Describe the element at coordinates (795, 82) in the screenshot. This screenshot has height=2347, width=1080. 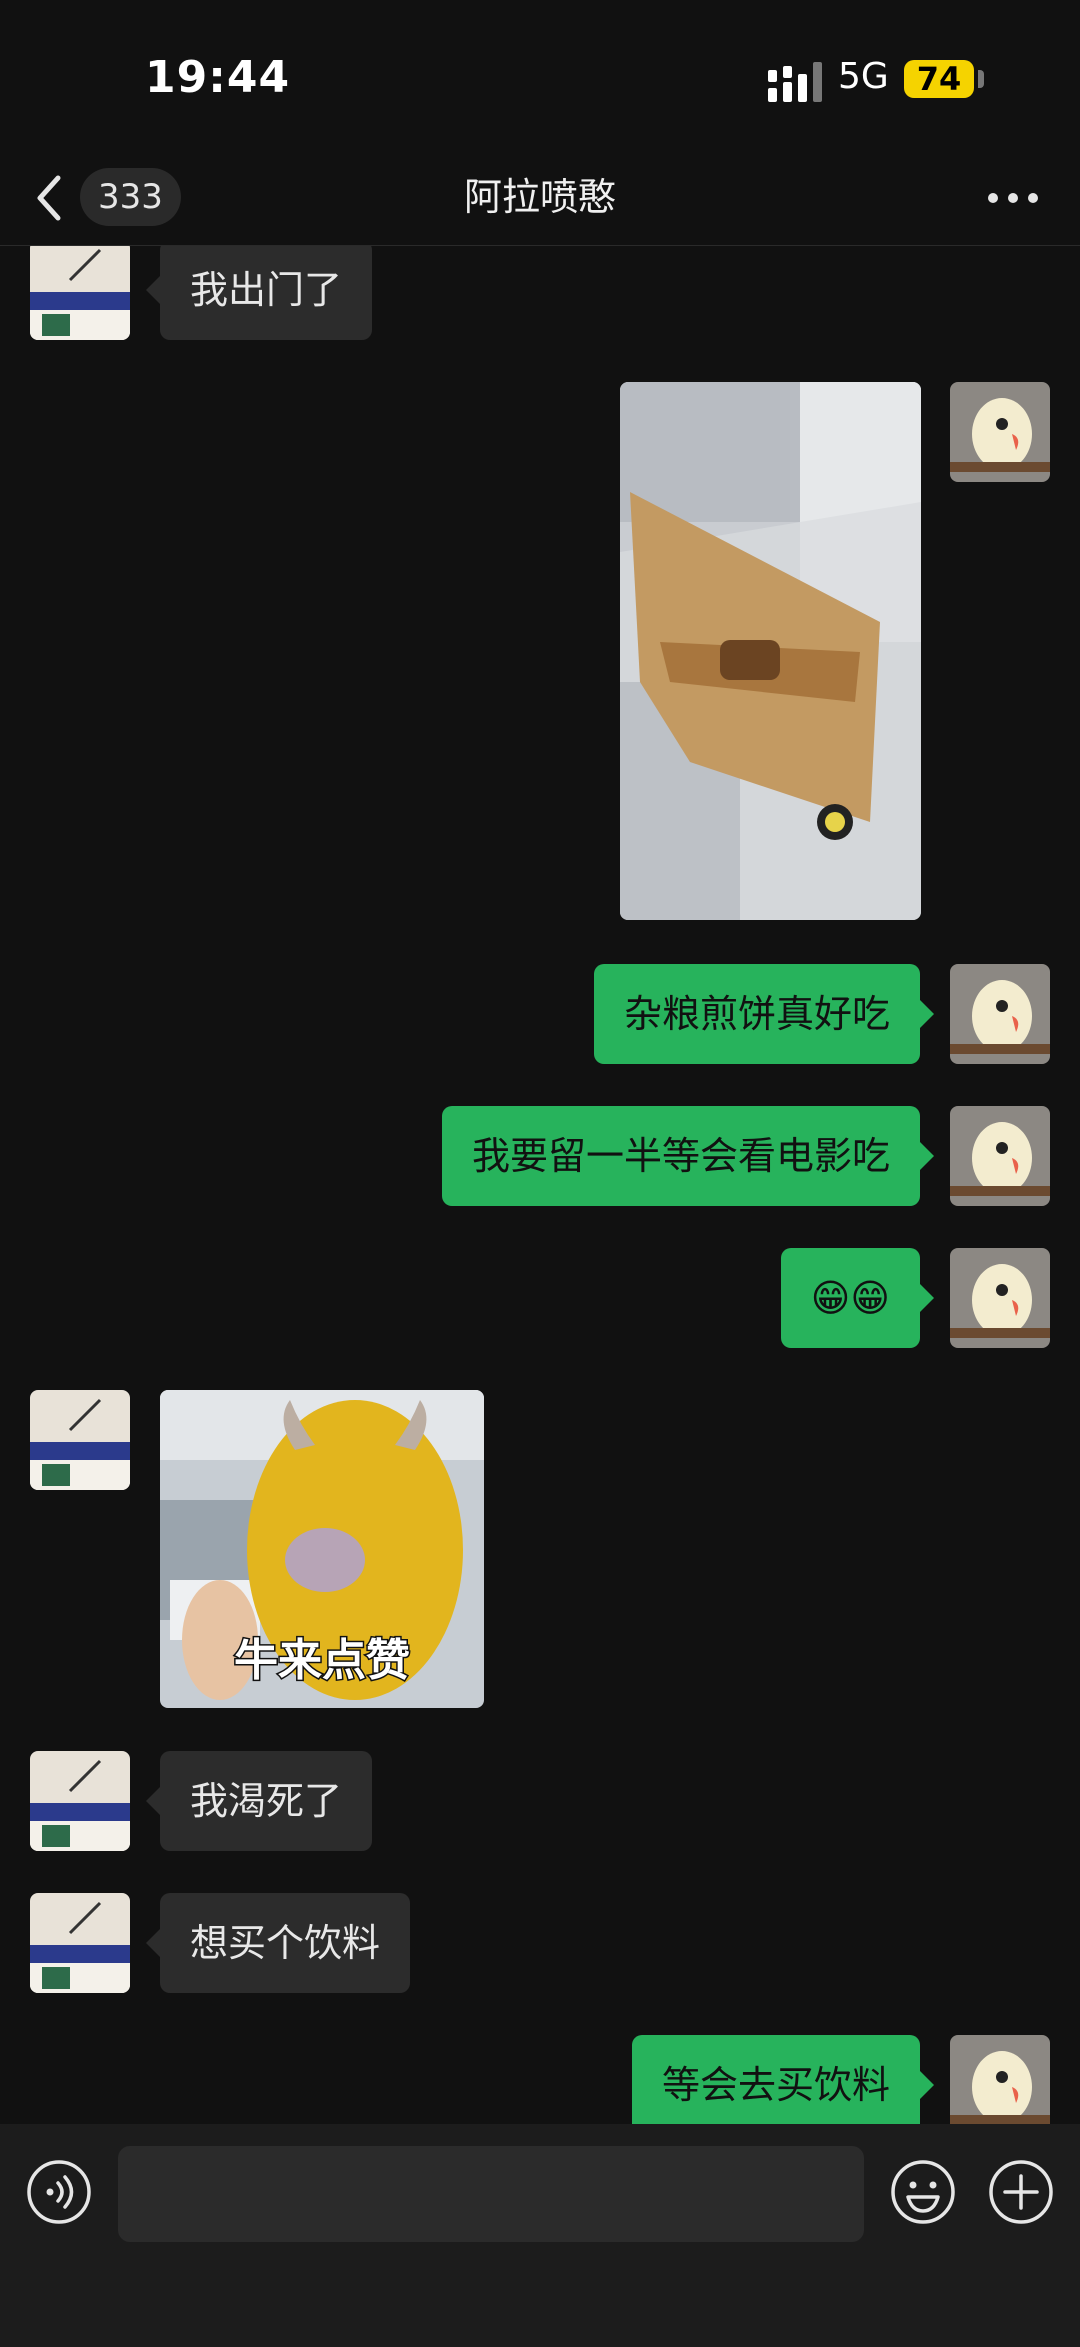
I see `signal-icon` at that location.